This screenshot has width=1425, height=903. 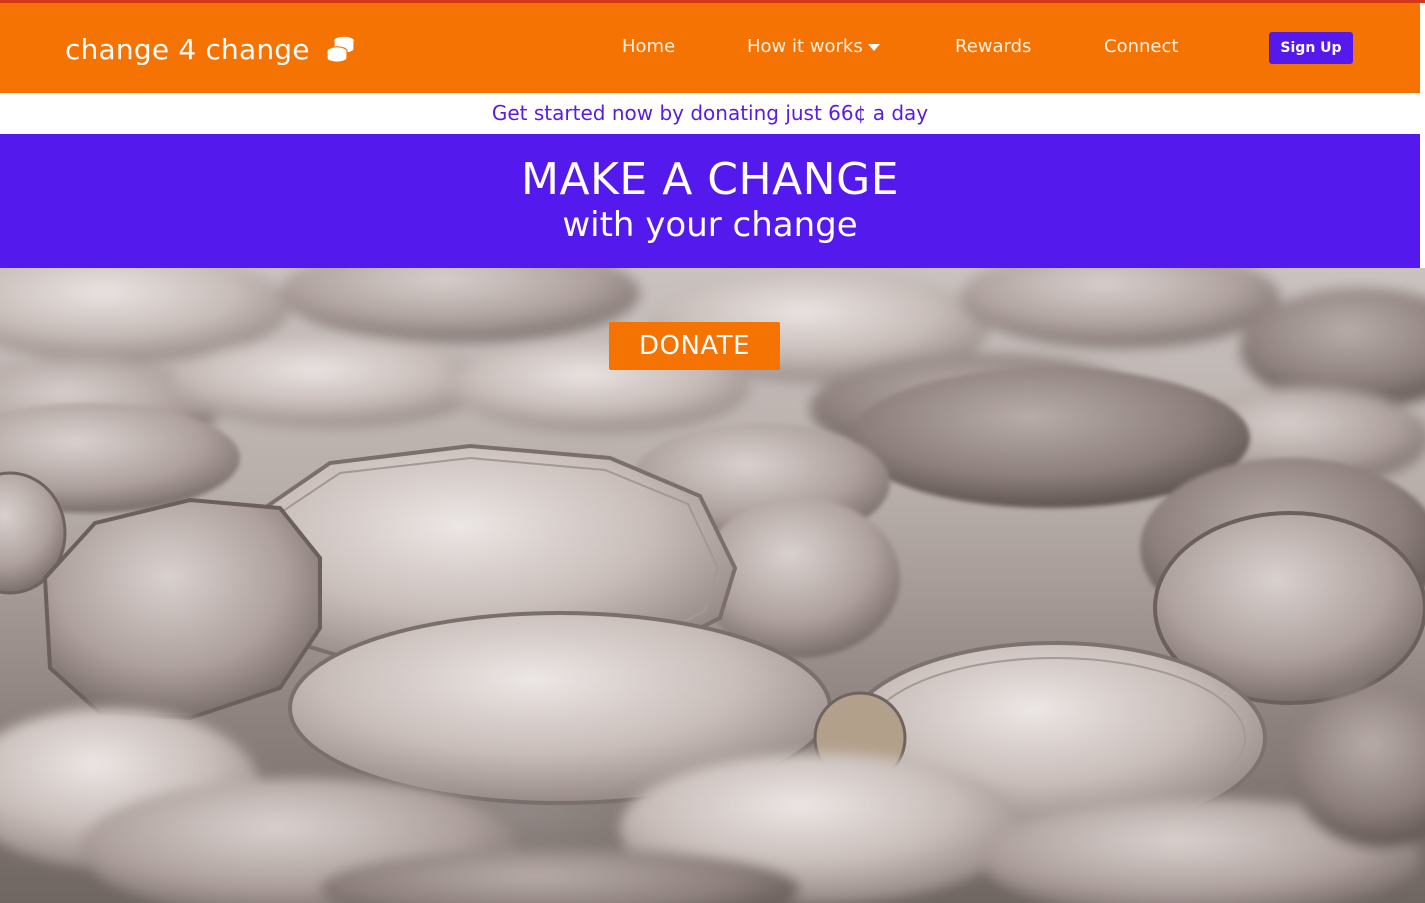 I want to click on hero-subtitle: with your change, so click(x=710, y=225).